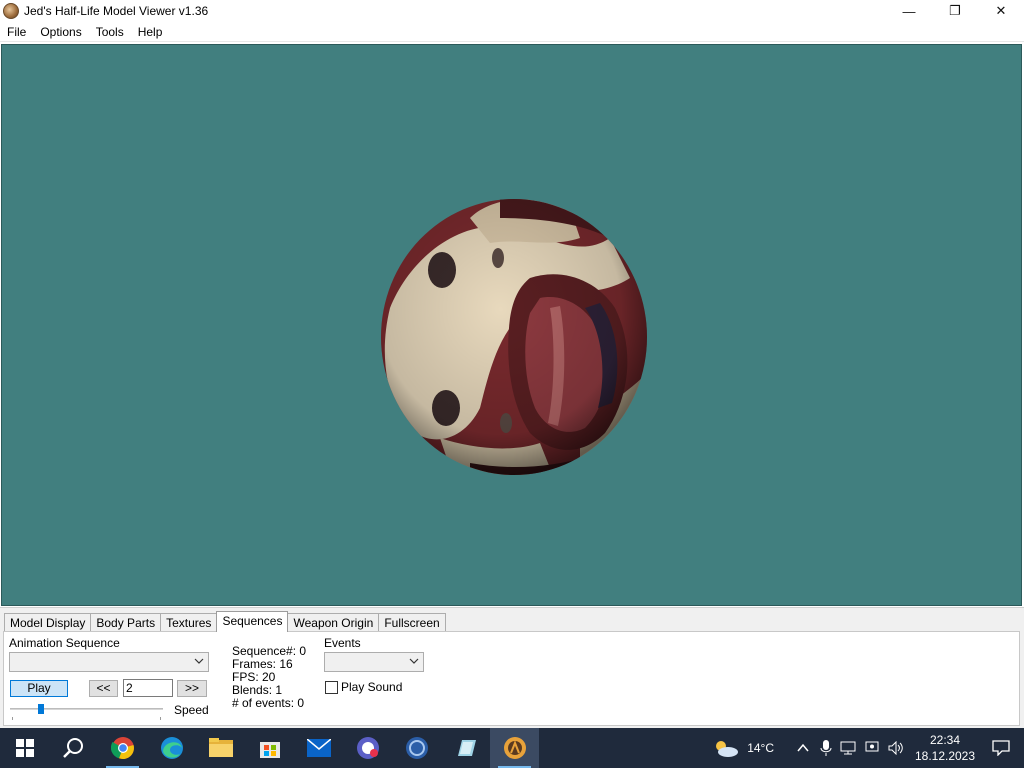  I want to click on windows-start-icon, so click(24, 748).